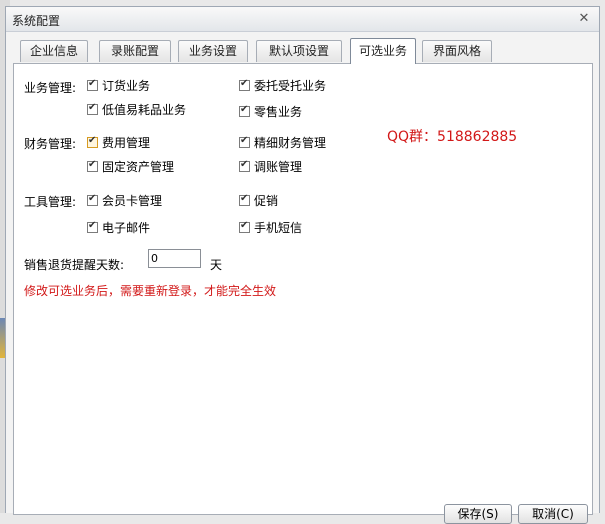 Image resolution: width=605 pixels, height=524 pixels. What do you see at coordinates (302, 19) in the screenshot?
I see `dialog-titlebar: 系统配置 ✕` at bounding box center [302, 19].